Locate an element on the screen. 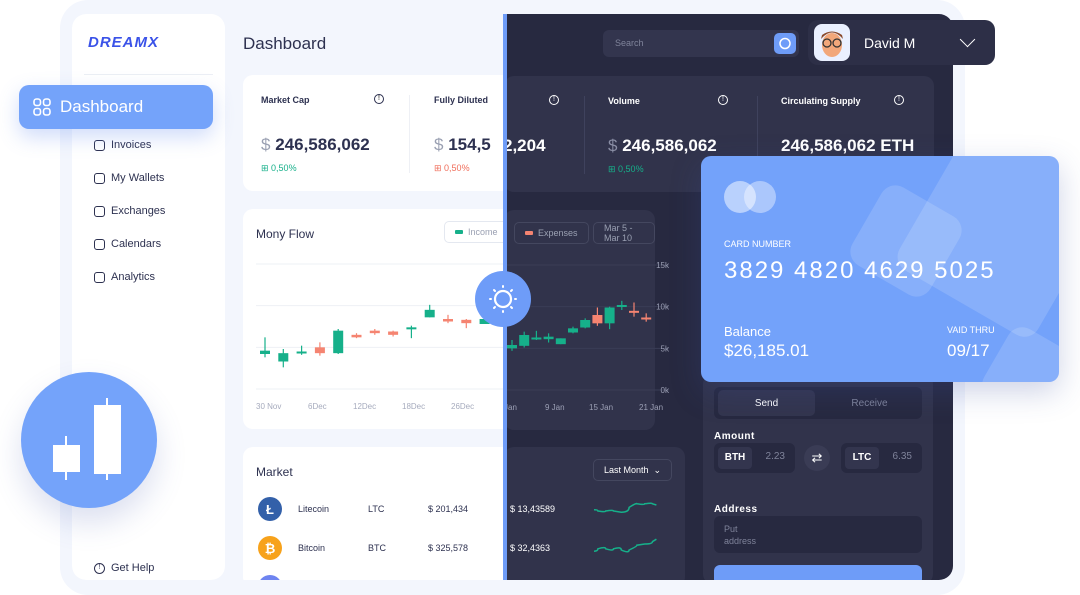 The image size is (1080, 595). search-button is located at coordinates (785, 43).